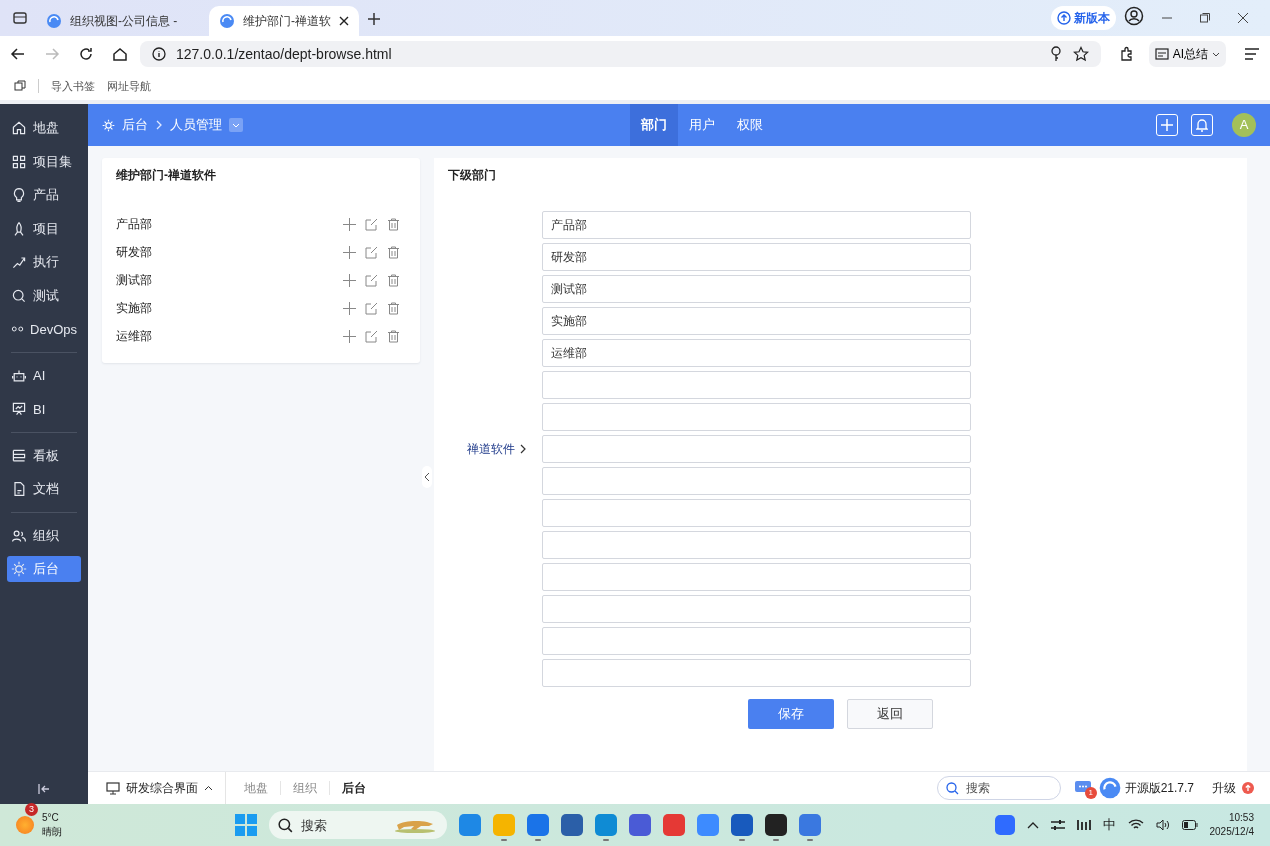  I want to click on sidebar-item: 看板, so click(44, 455).